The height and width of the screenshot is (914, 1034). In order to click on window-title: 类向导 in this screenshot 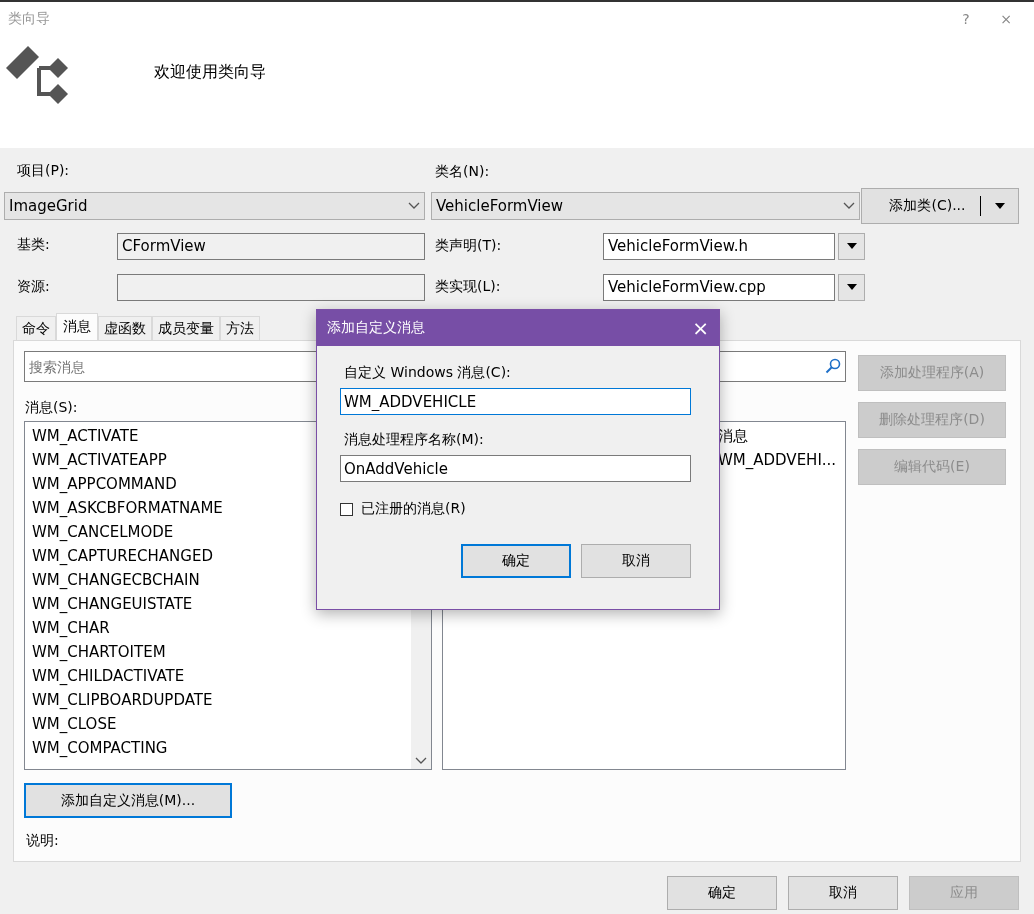, I will do `click(29, 19)`.